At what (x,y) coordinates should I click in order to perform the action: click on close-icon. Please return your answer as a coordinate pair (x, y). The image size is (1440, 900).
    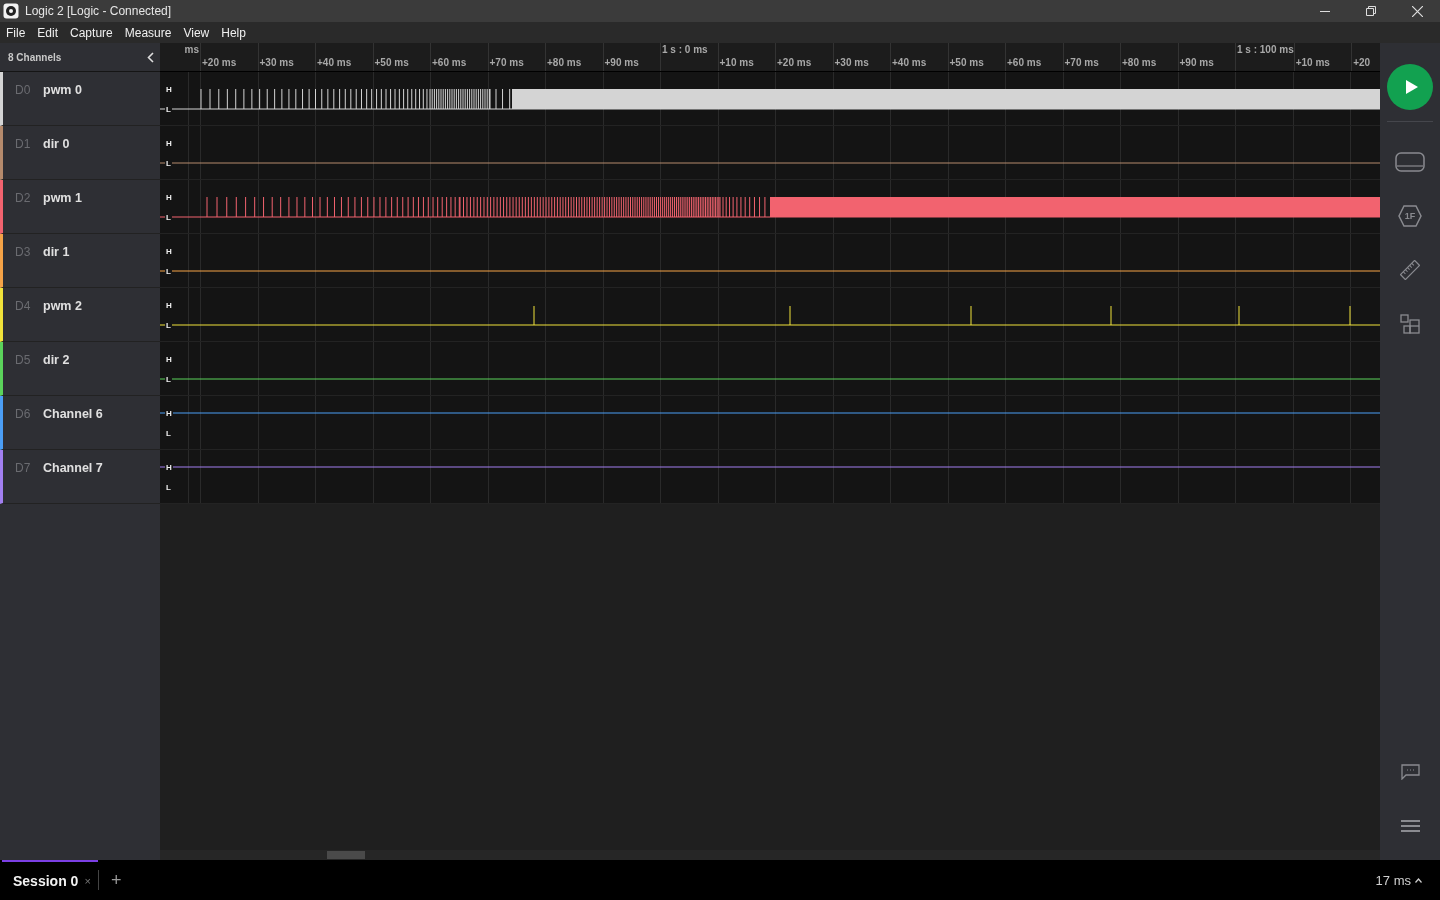
    Looking at the image, I should click on (1417, 11).